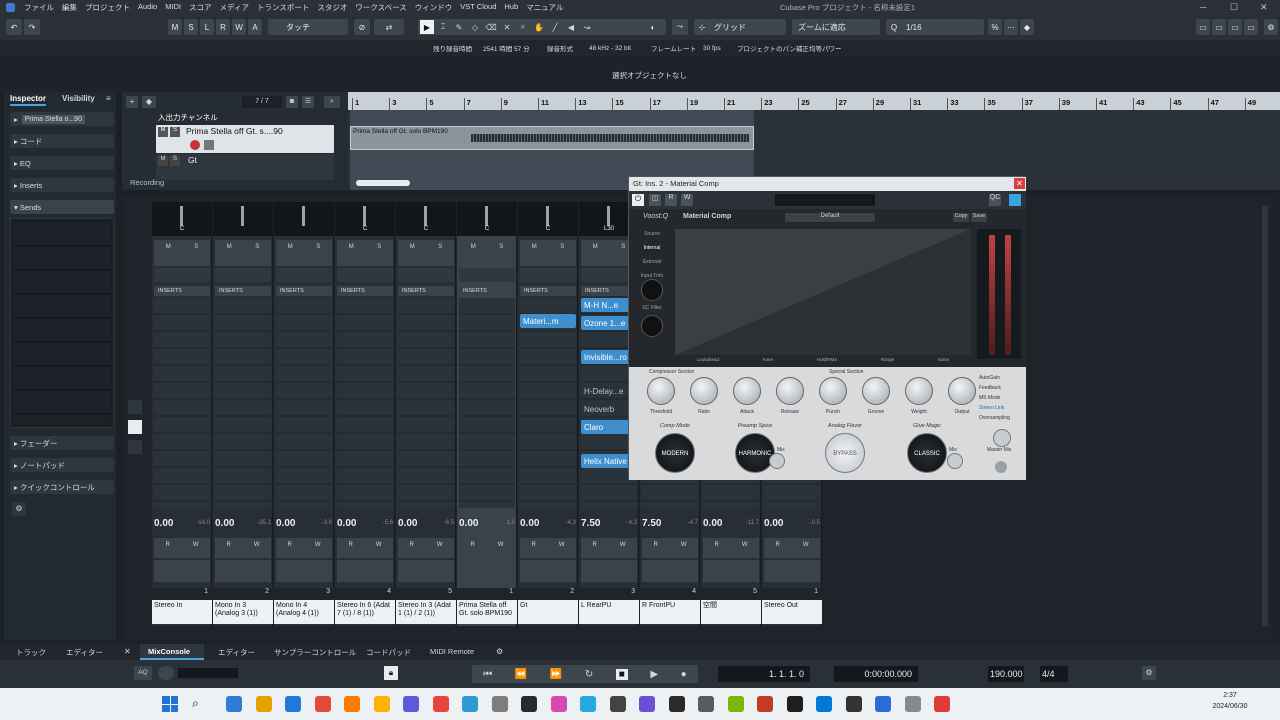 This screenshot has height=720, width=1280. I want to click on knob-groove: Groove, so click(876, 399).